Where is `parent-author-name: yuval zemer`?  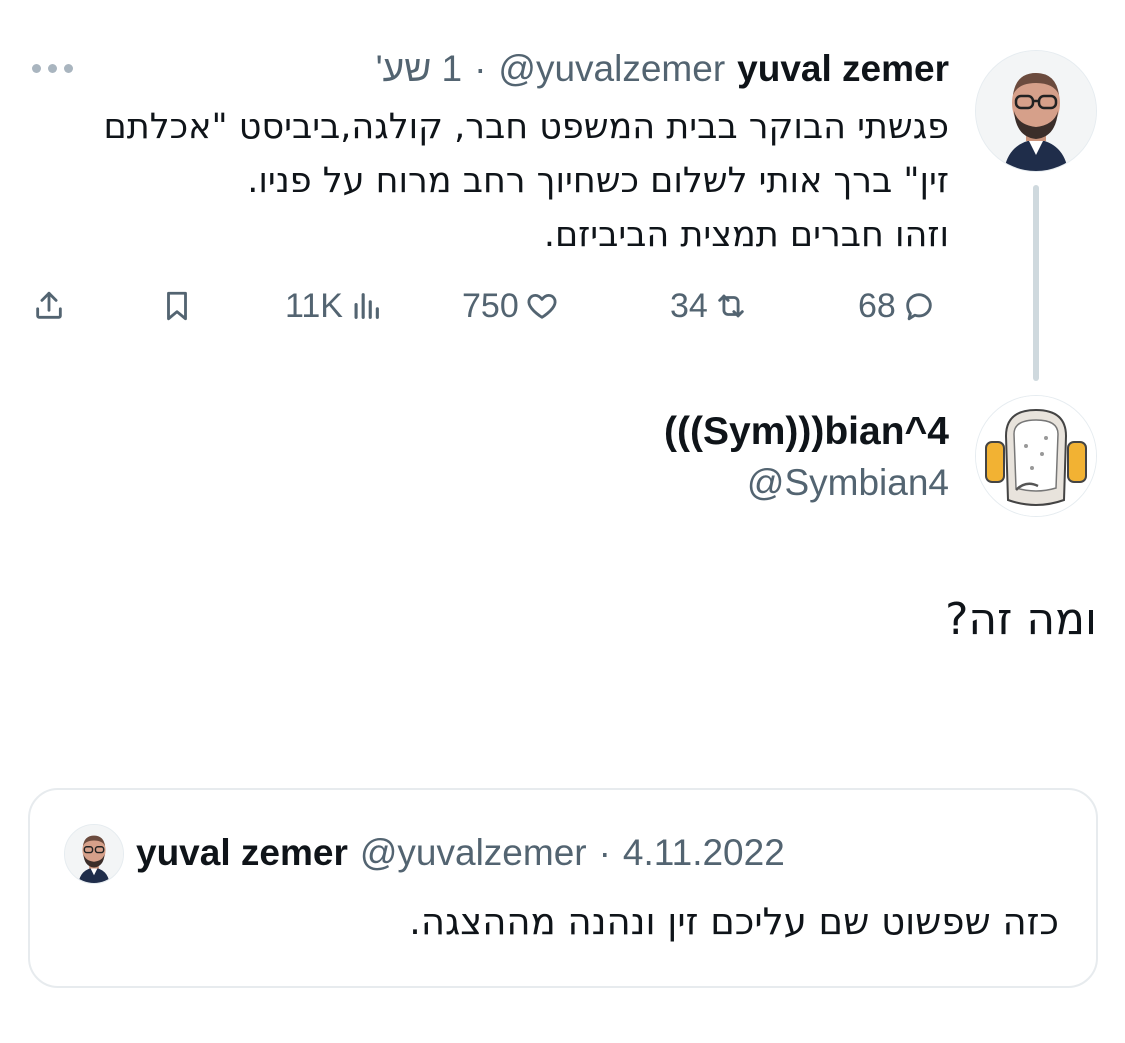 parent-author-name: yuval zemer is located at coordinates (843, 69).